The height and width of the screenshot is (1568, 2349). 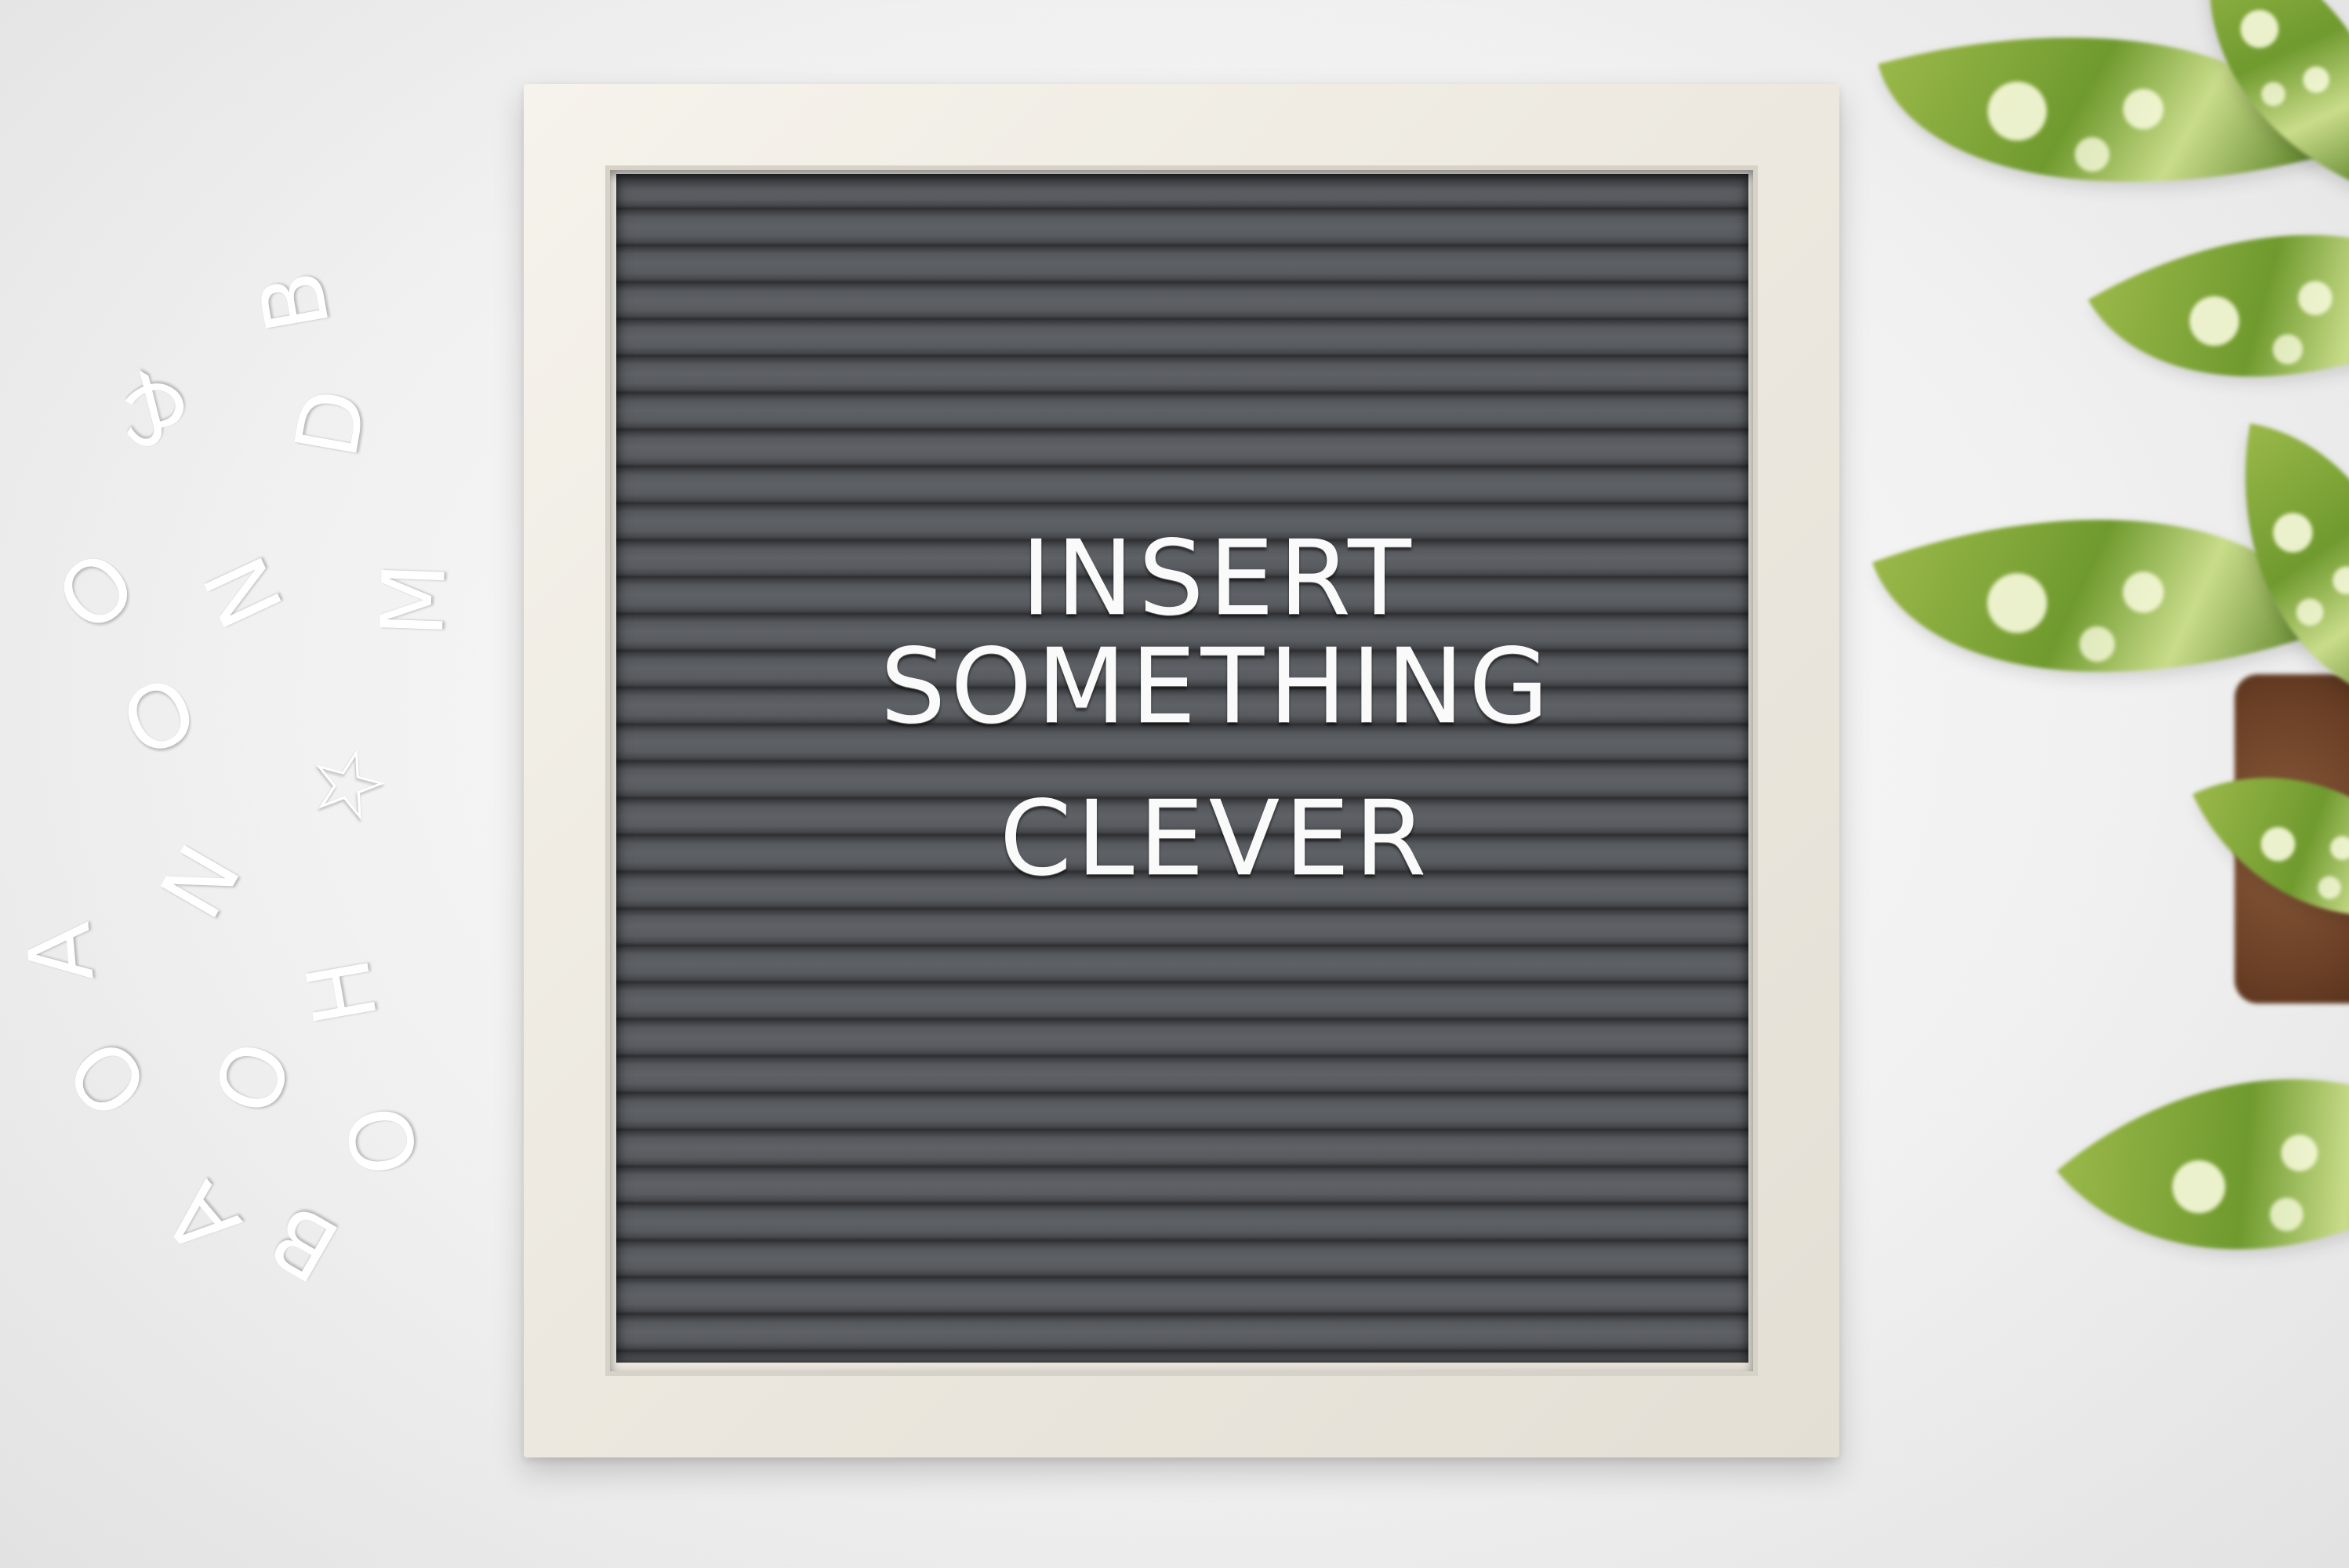 What do you see at coordinates (1215, 839) in the screenshot?
I see `board-text-line-3: CLEVER` at bounding box center [1215, 839].